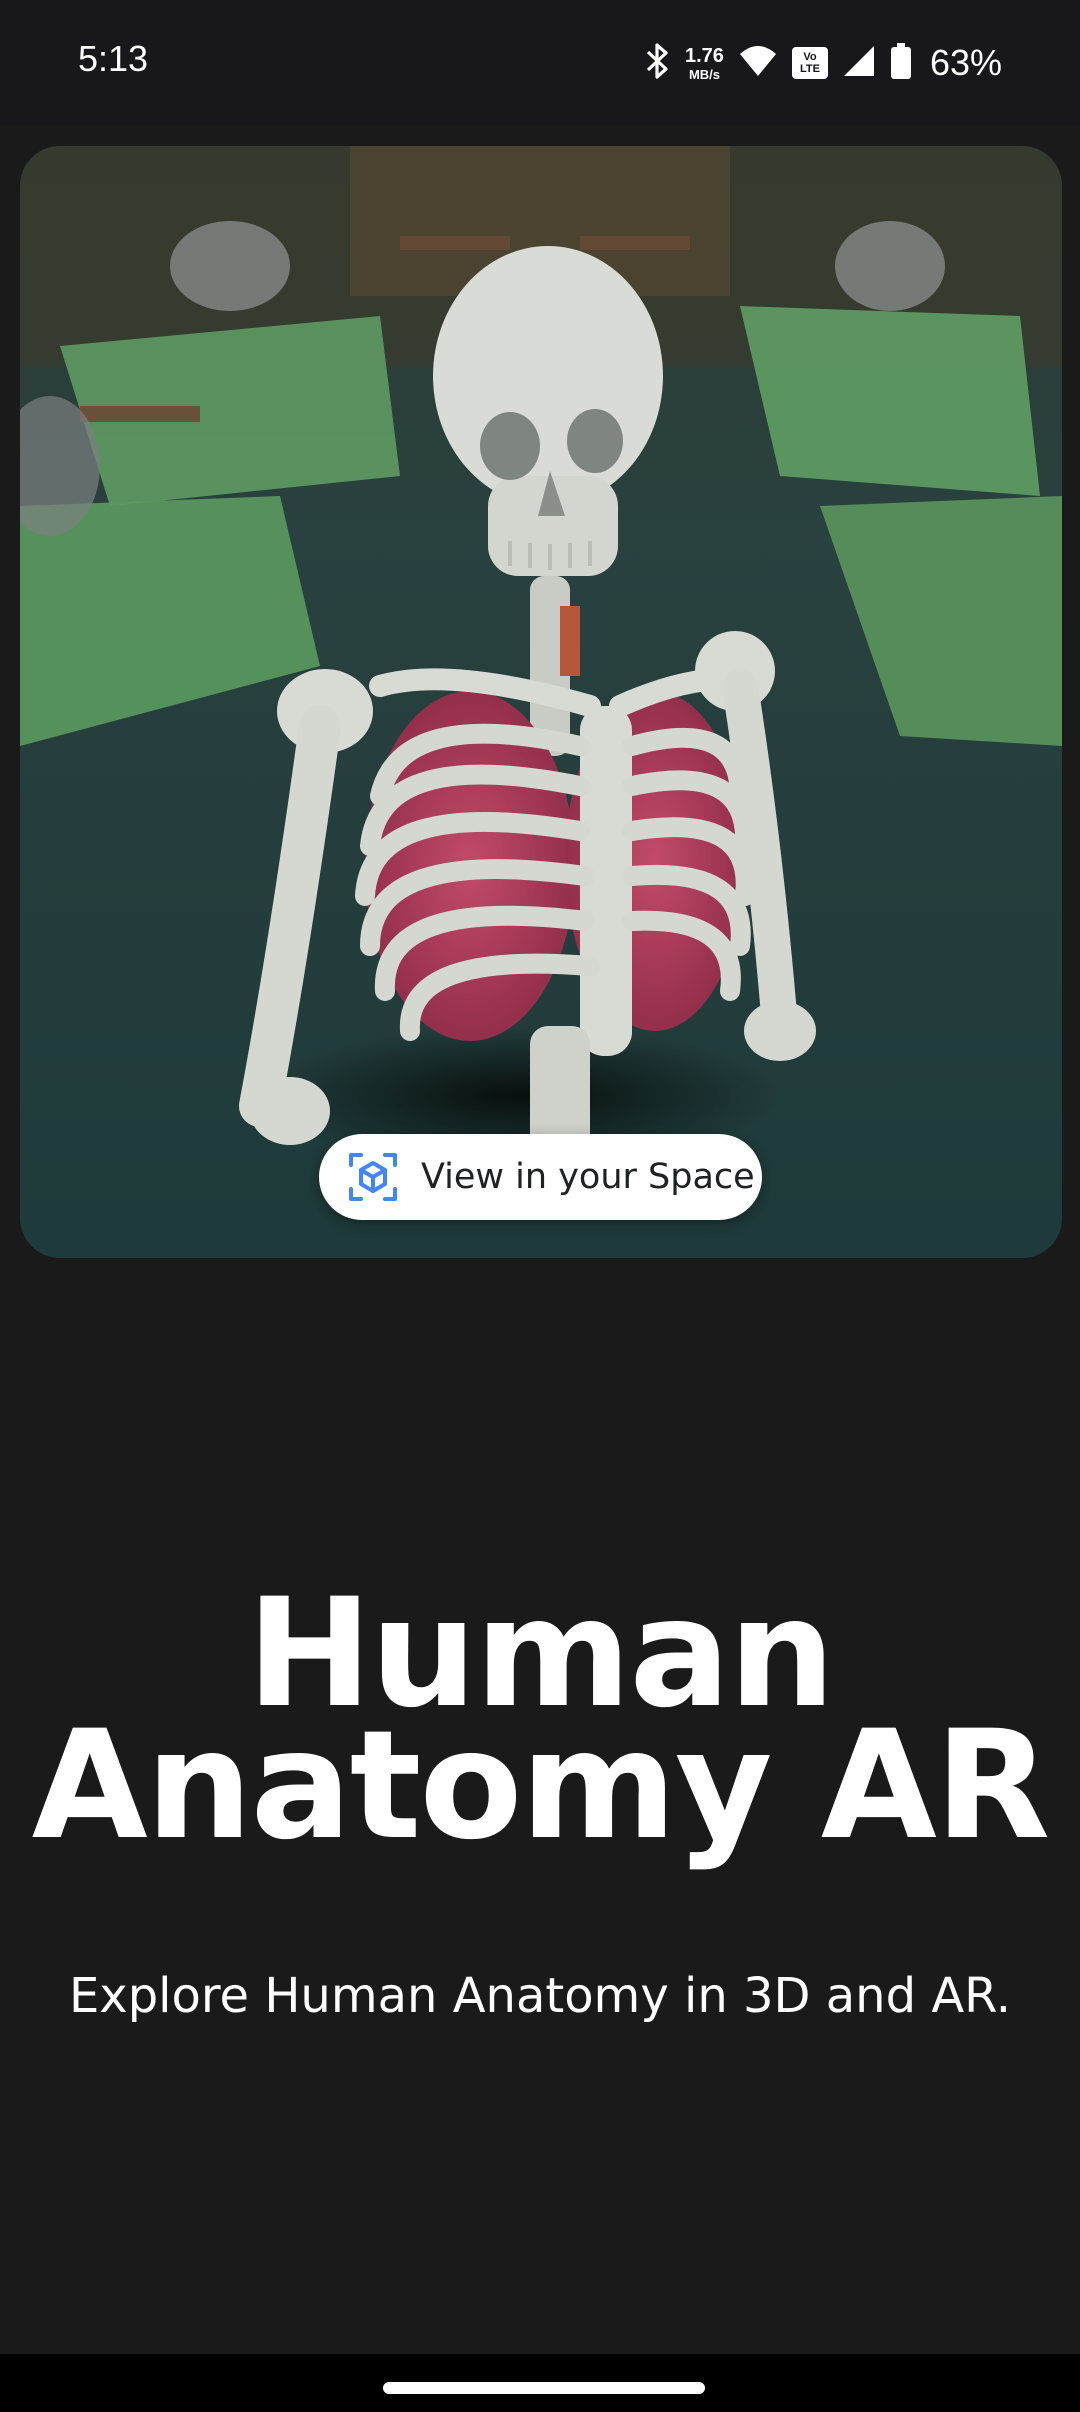 The image size is (1080, 2412). What do you see at coordinates (113, 58) in the screenshot?
I see `status-time: 5:13` at bounding box center [113, 58].